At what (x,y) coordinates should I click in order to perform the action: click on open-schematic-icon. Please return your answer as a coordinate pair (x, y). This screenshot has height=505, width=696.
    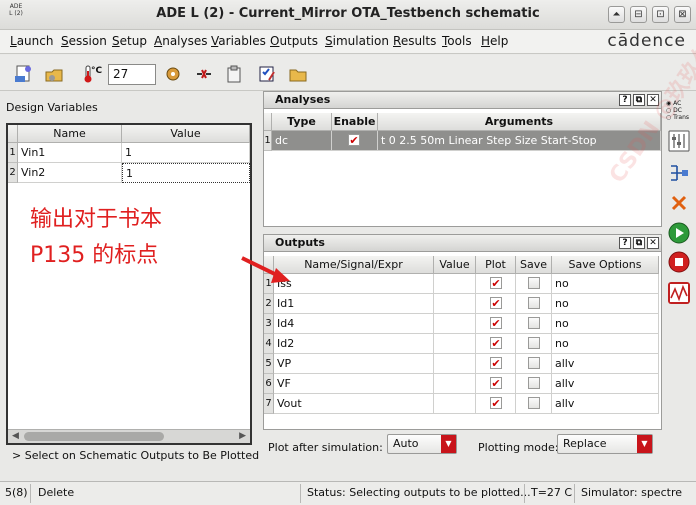
    Looking at the image, I should click on (24, 74).